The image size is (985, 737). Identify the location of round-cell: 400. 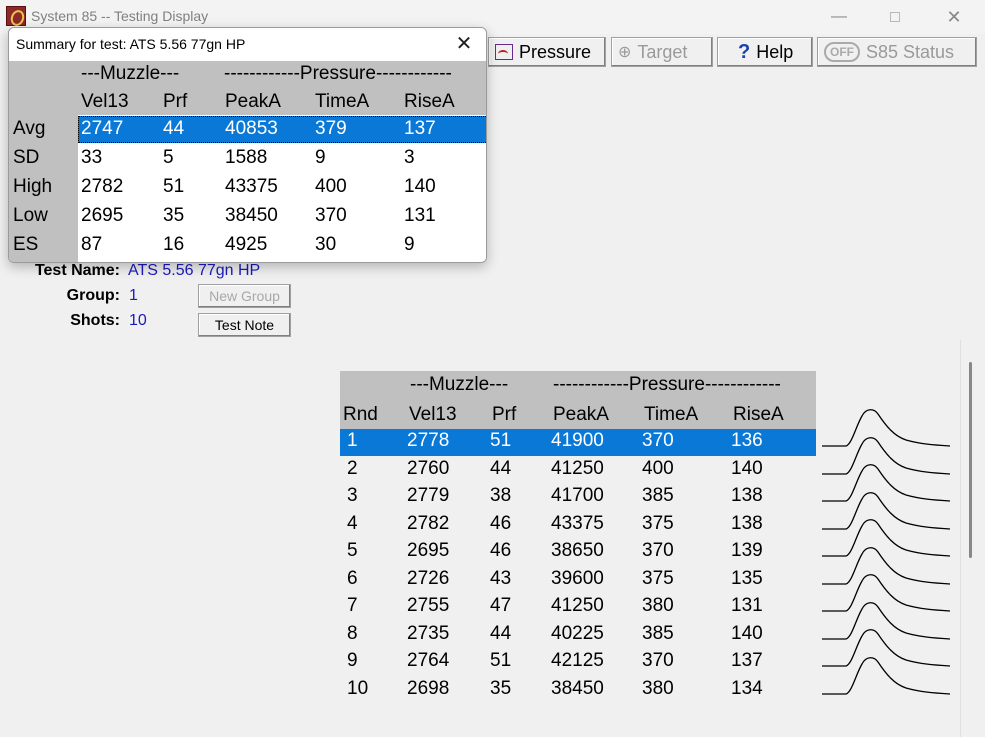
(658, 468).